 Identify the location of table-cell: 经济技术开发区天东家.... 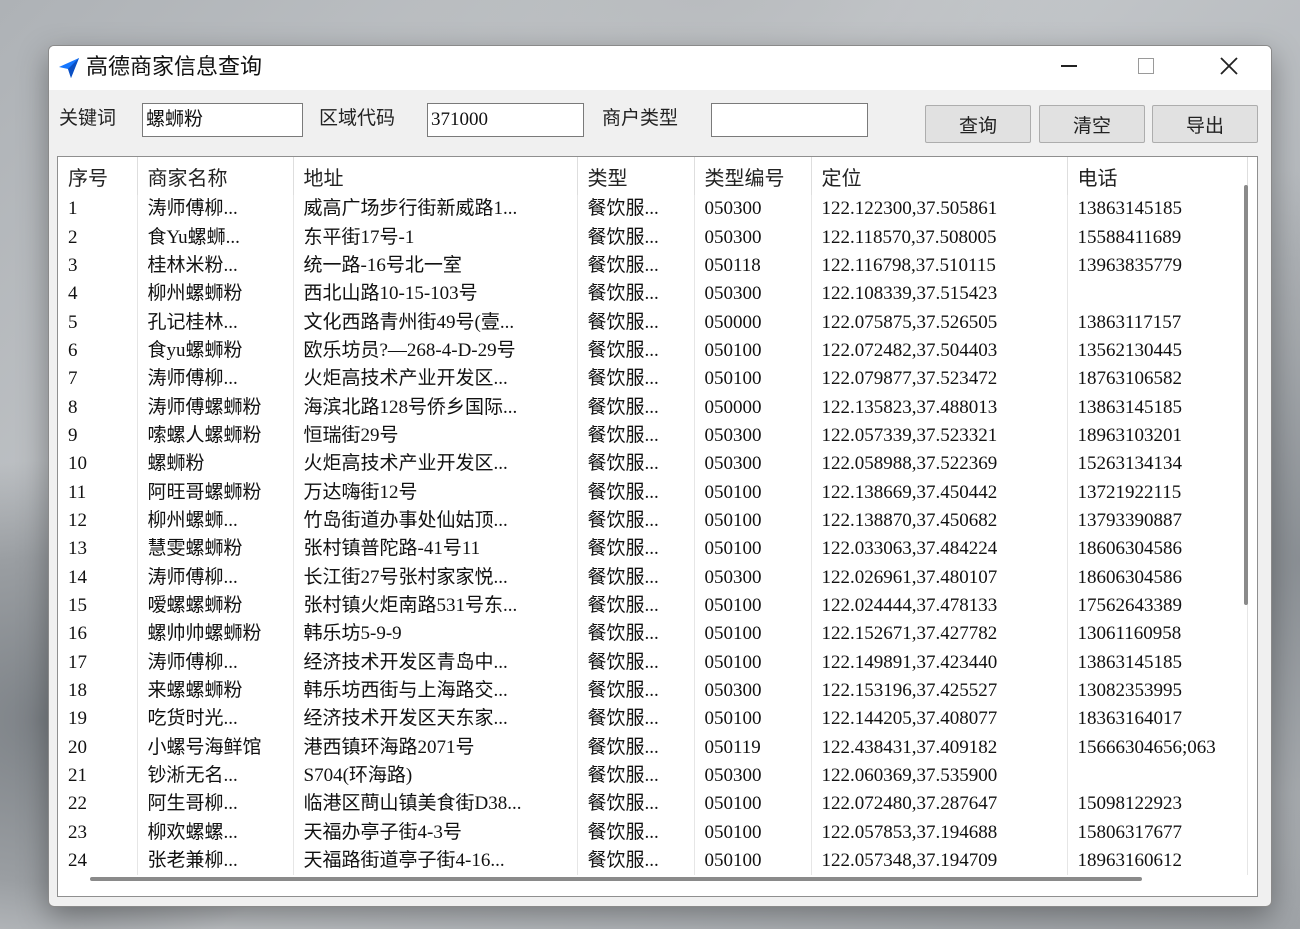
(435, 719).